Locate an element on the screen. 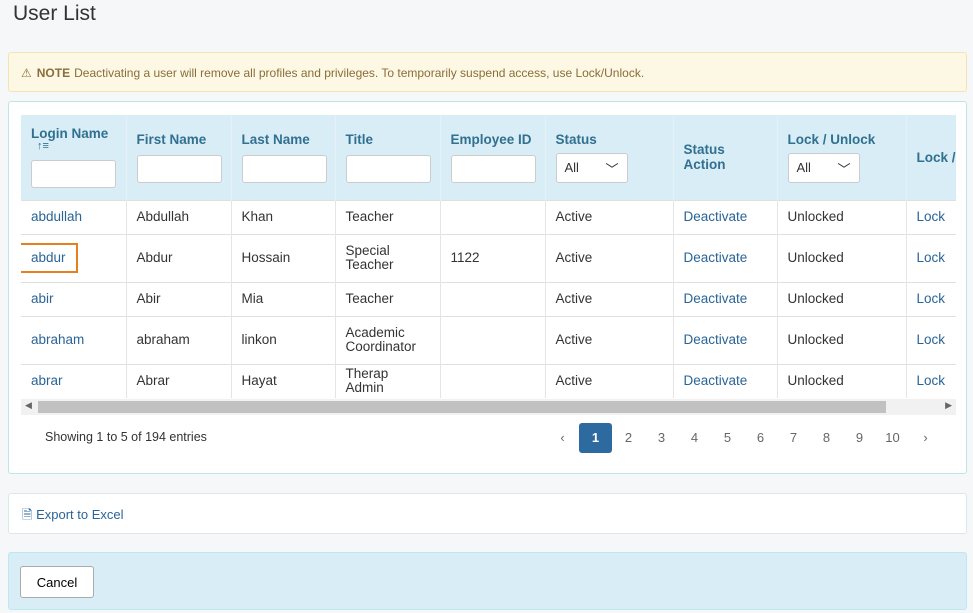 The width and height of the screenshot is (973, 613). cell-first-name: abraham is located at coordinates (163, 339).